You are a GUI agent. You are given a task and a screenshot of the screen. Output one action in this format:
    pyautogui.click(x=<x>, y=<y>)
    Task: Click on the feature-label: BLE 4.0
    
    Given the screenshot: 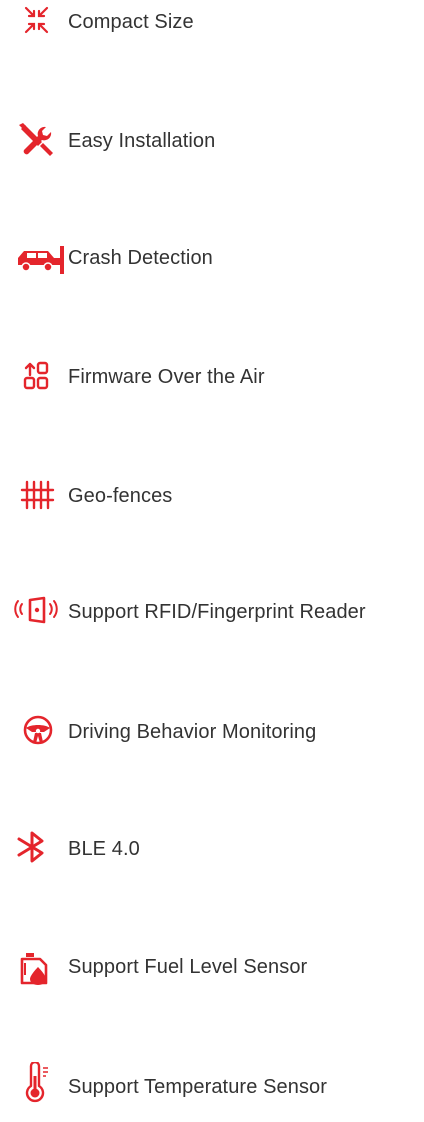 What is the action you would take?
    pyautogui.click(x=104, y=849)
    